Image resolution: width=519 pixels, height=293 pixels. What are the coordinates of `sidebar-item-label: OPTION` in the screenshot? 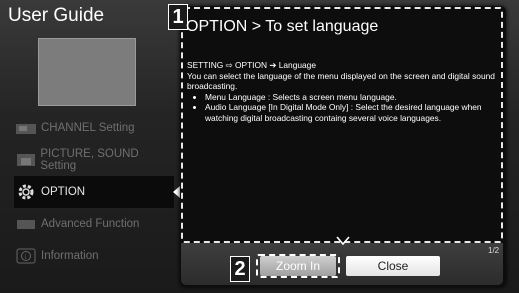 It's located at (63, 192).